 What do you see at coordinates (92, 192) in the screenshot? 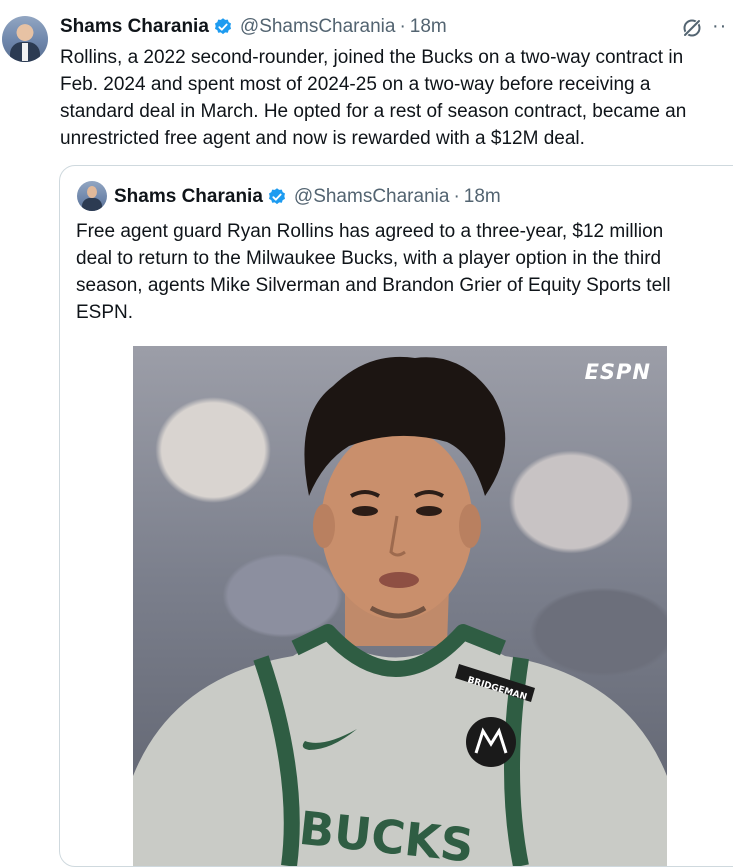
I see `avatar-face` at bounding box center [92, 192].